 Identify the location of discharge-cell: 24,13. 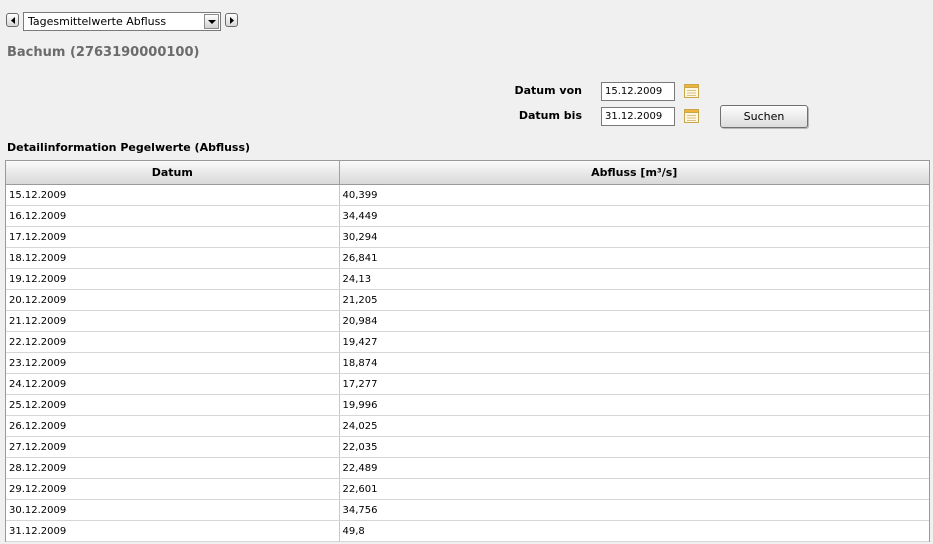
(634, 279).